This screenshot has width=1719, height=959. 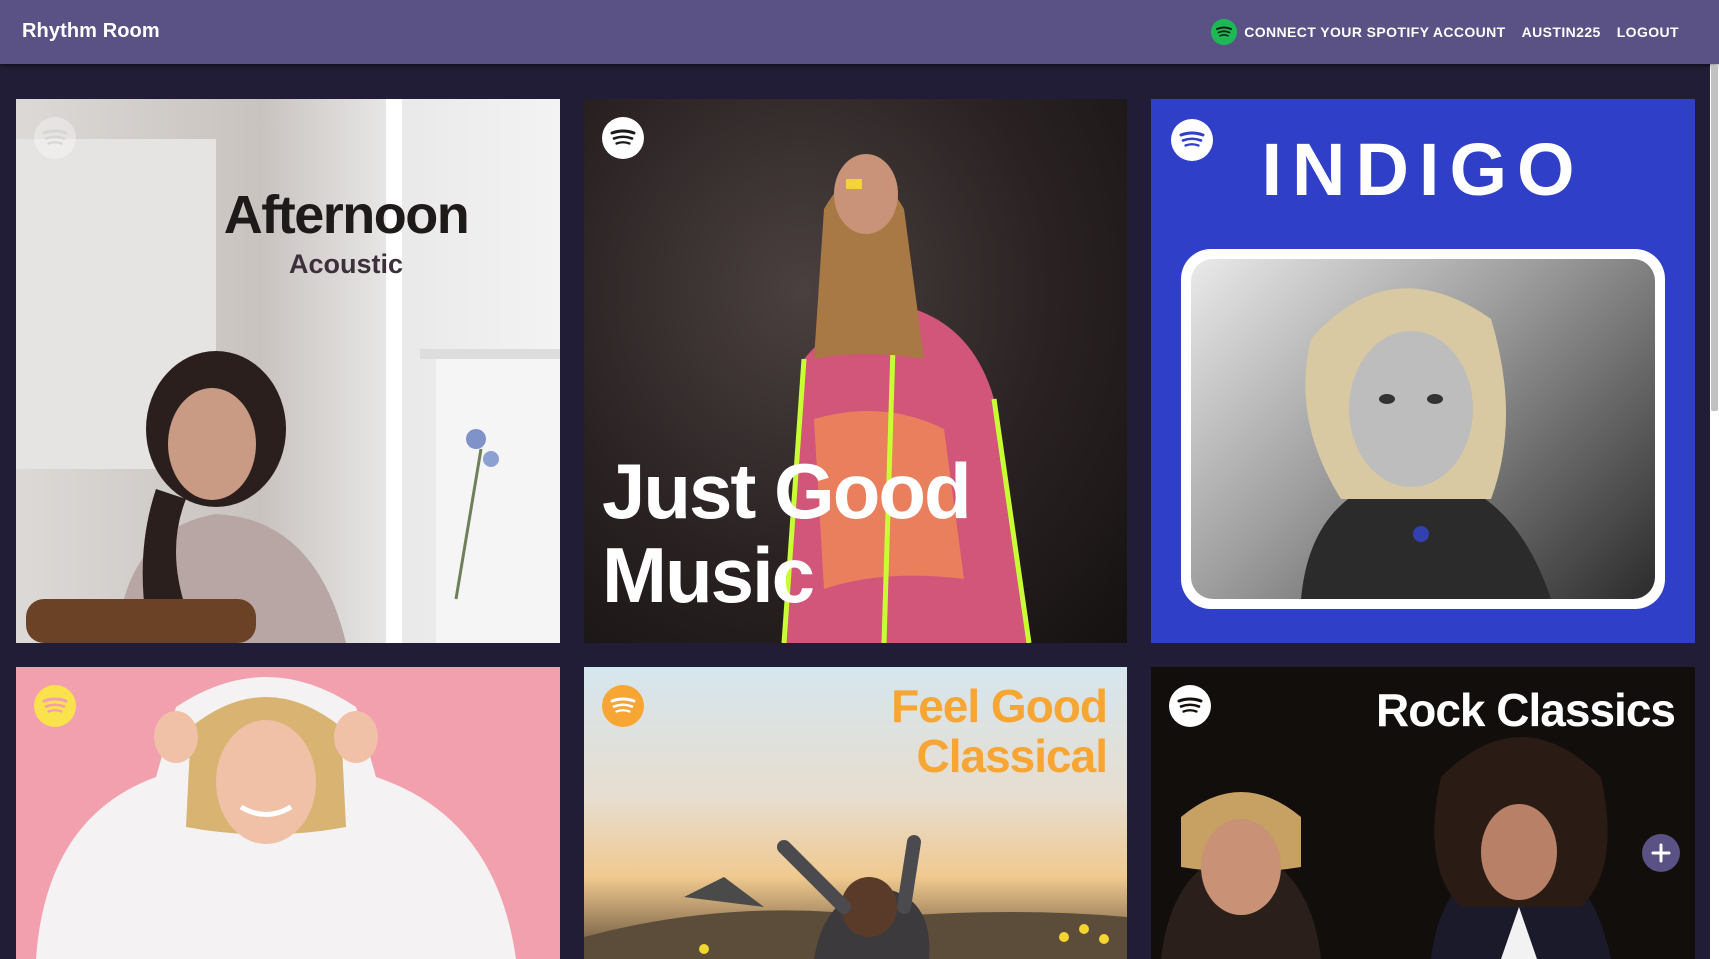 What do you see at coordinates (1423, 813) in the screenshot?
I see `playlist-card-rock-classics: Rock Classics` at bounding box center [1423, 813].